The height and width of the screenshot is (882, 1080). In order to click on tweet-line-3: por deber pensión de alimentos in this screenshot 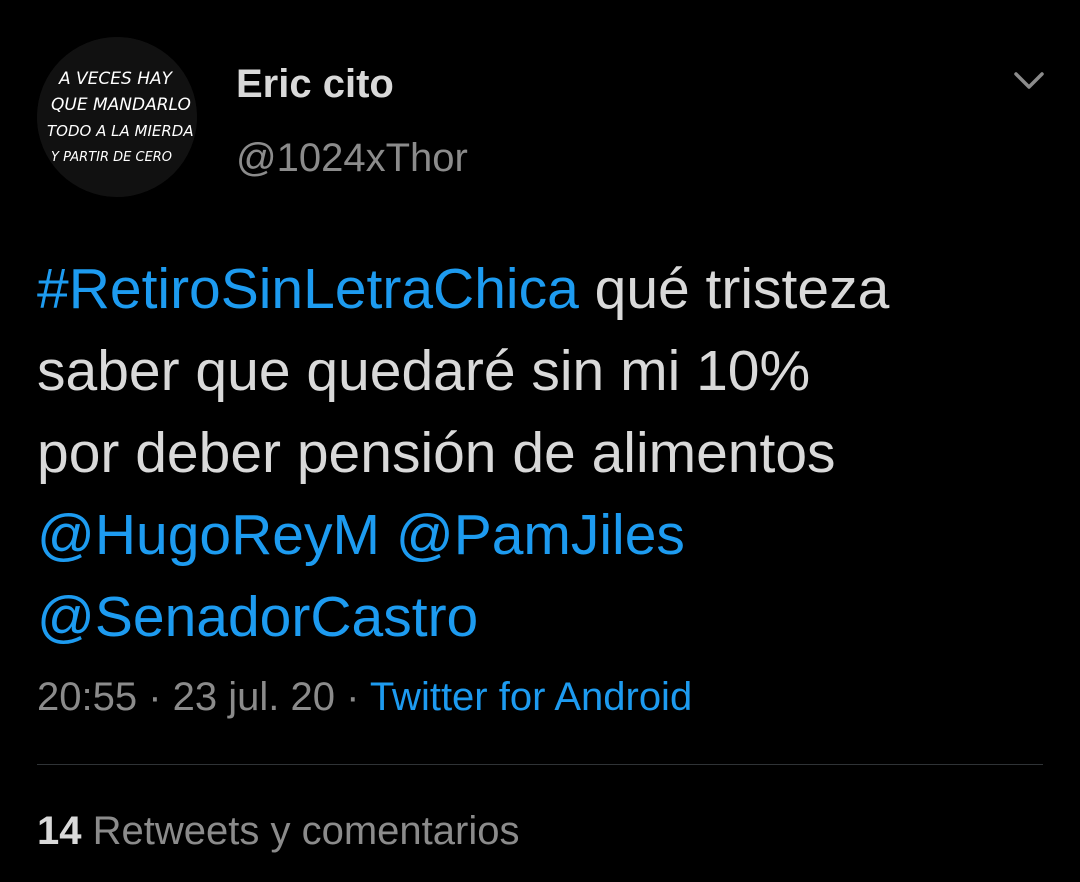, I will do `click(436, 453)`.